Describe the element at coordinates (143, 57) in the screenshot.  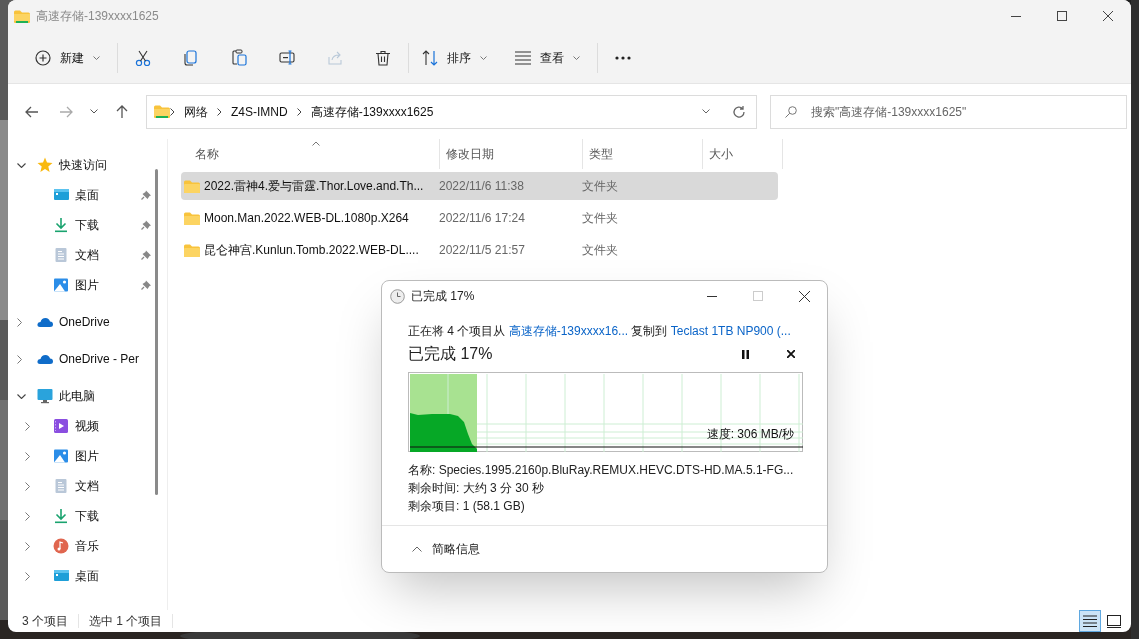
I see `scissors-icon` at that location.